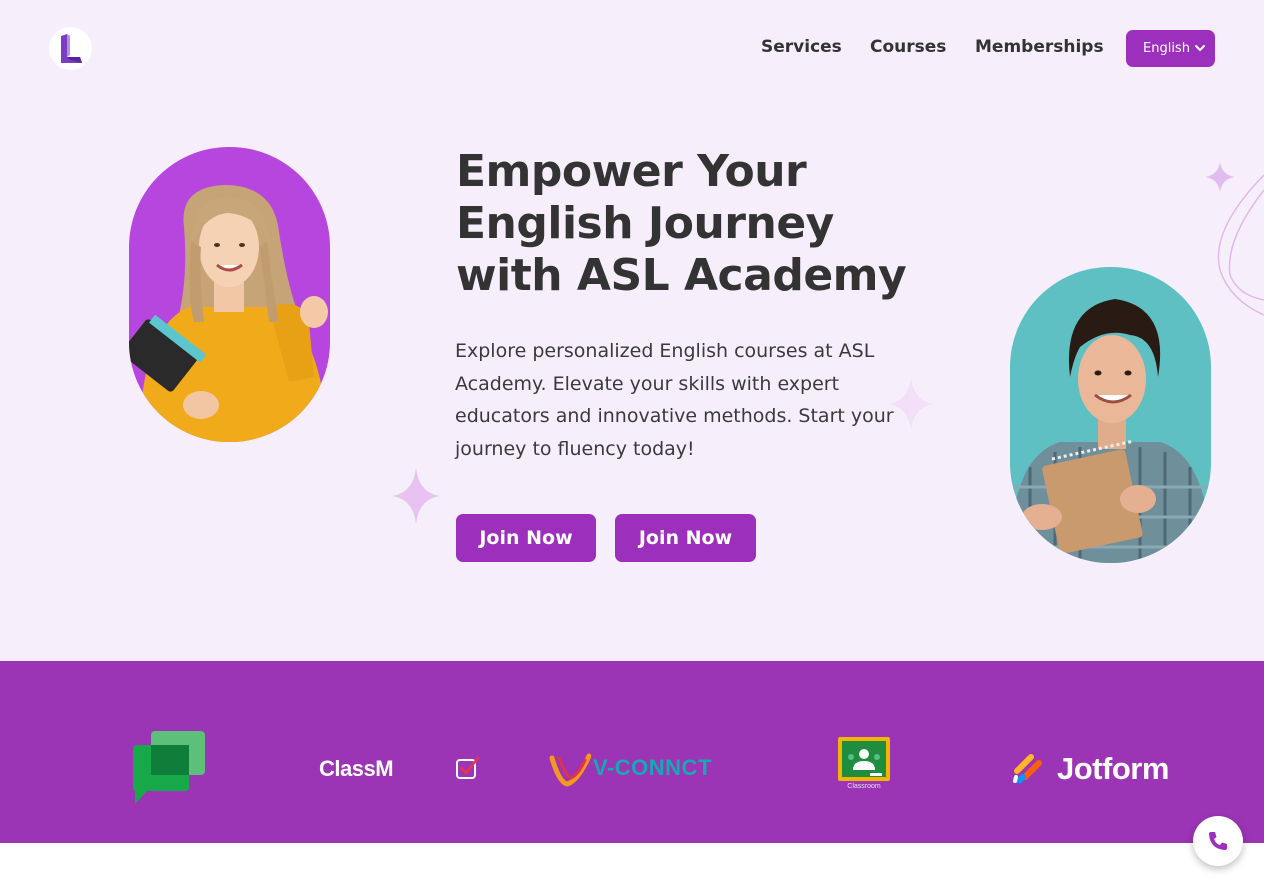  I want to click on academy-logo-icon, so click(70, 48).